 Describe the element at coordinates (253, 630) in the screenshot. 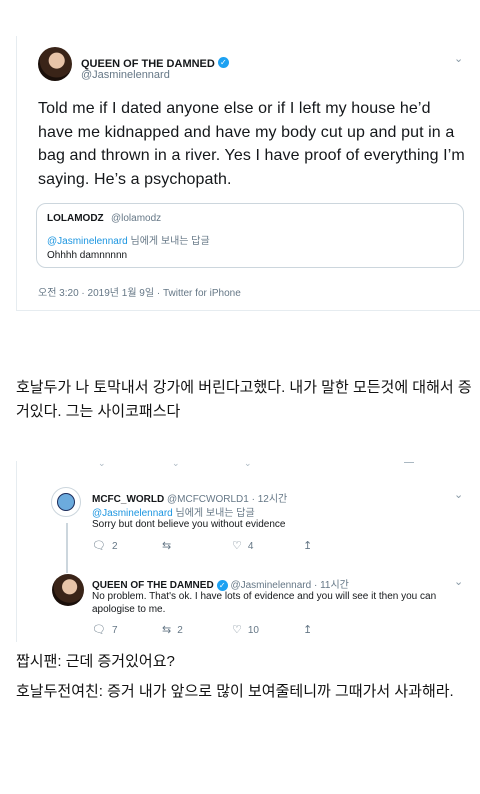

I see `like-count: 10` at that location.